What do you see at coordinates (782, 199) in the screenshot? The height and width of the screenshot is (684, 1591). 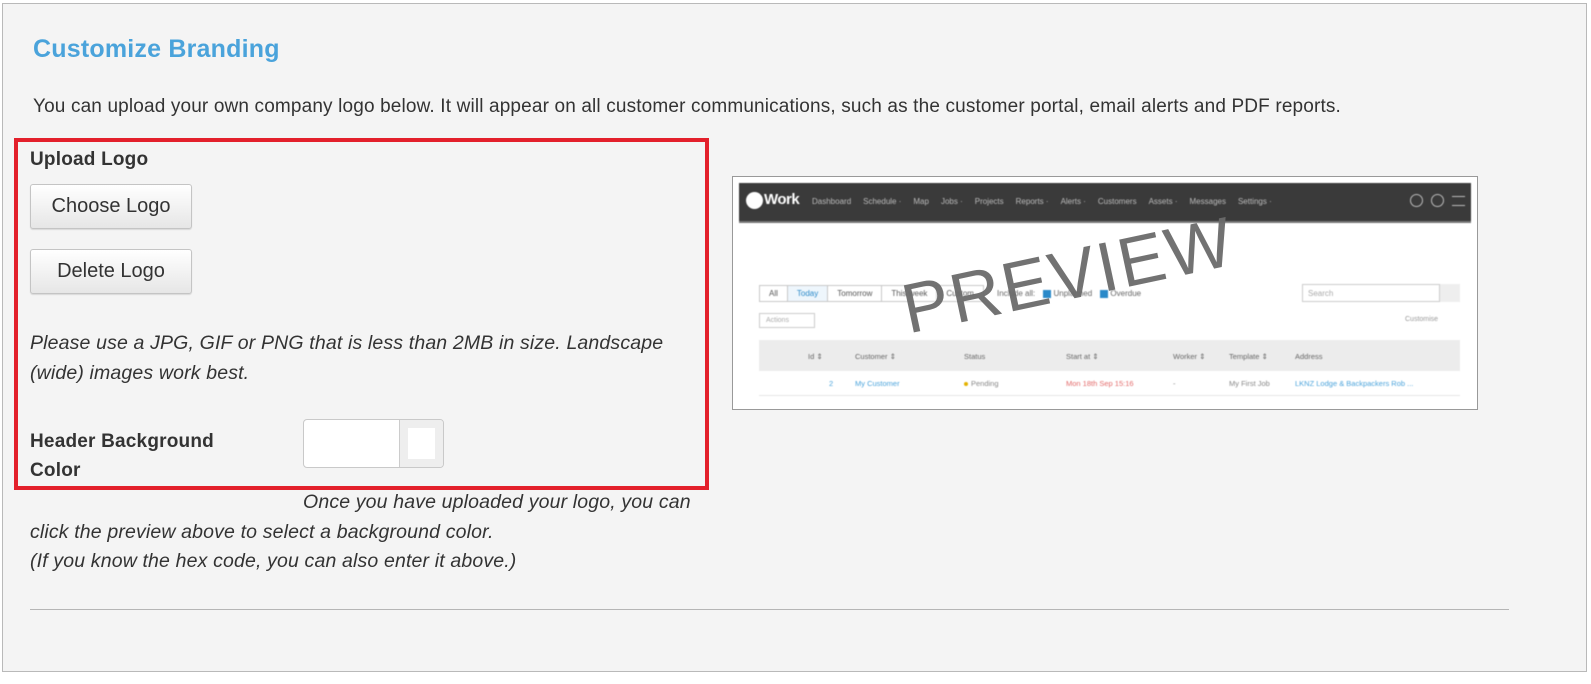 I see `preview-logo-text: Work` at bounding box center [782, 199].